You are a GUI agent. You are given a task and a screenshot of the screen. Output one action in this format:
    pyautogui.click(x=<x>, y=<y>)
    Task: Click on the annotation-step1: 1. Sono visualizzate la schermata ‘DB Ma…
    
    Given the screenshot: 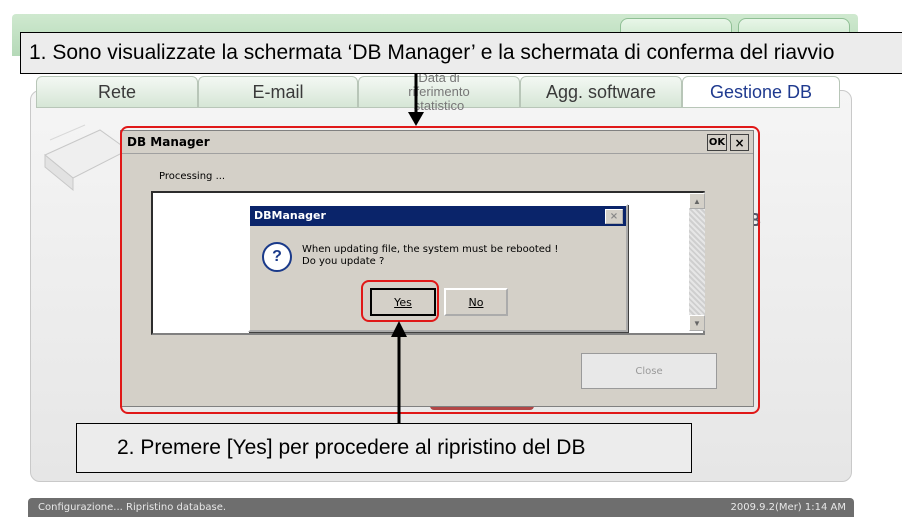 What is the action you would take?
    pyautogui.click(x=461, y=53)
    